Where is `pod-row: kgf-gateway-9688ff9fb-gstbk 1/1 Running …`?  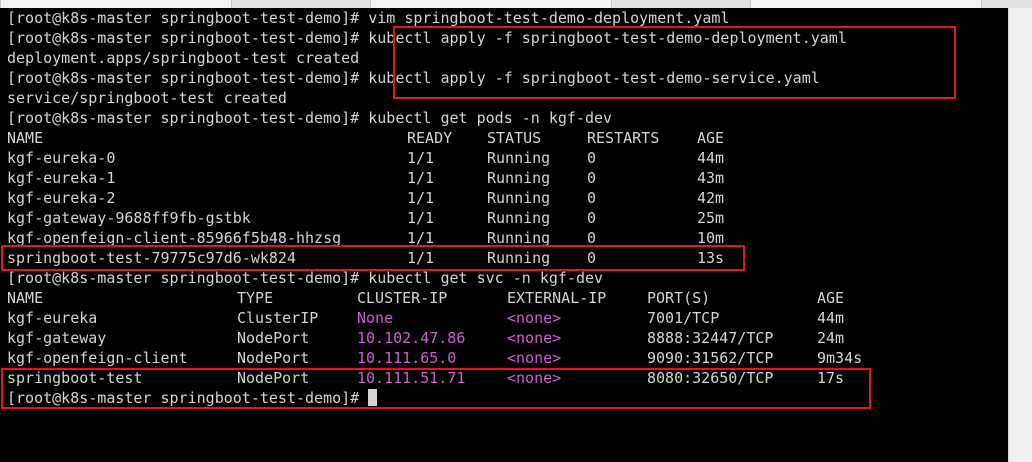 pod-row: kgf-gateway-9688ff9fb-gstbk 1/1 Running … is located at coordinates (507, 218).